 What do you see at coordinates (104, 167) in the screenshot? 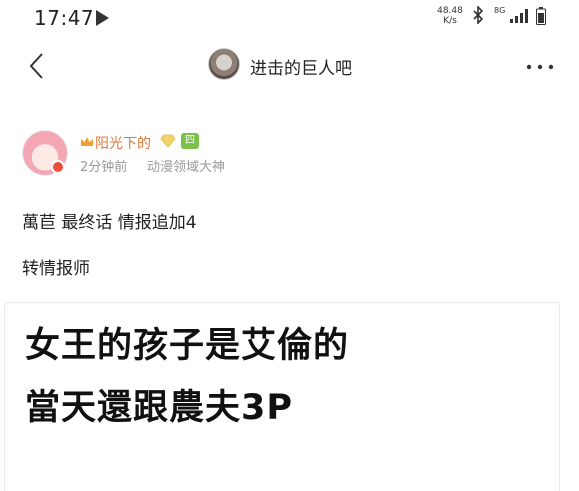
I see `post-time: 2分钟前` at bounding box center [104, 167].